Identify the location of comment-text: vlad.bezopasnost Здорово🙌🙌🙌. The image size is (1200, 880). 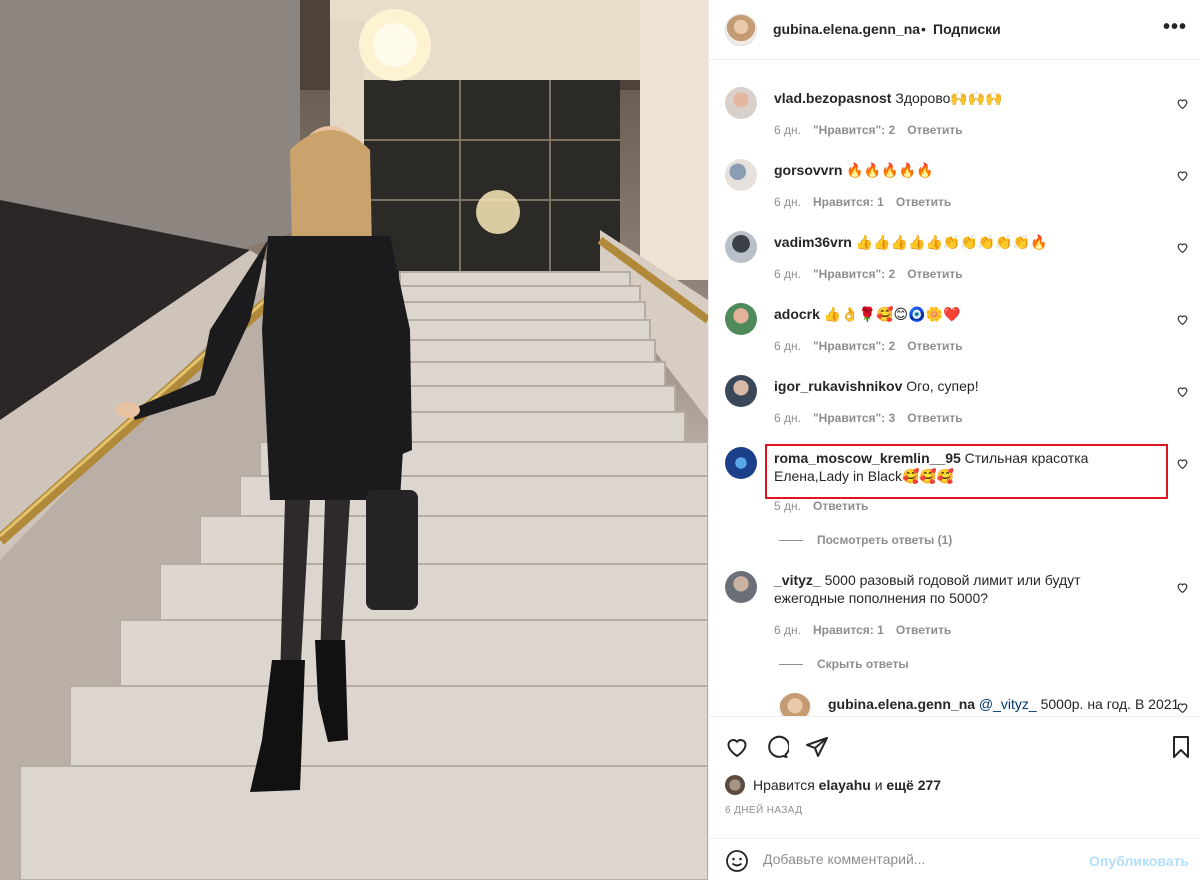
(971, 98).